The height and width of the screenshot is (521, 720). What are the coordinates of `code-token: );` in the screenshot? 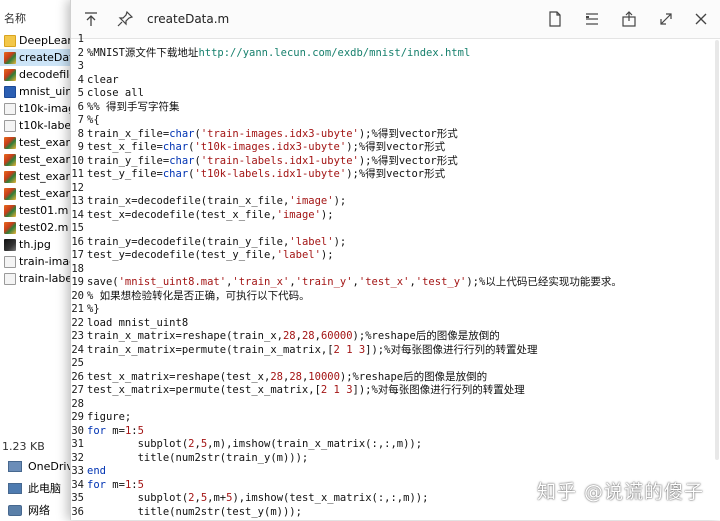 It's located at (340, 241).